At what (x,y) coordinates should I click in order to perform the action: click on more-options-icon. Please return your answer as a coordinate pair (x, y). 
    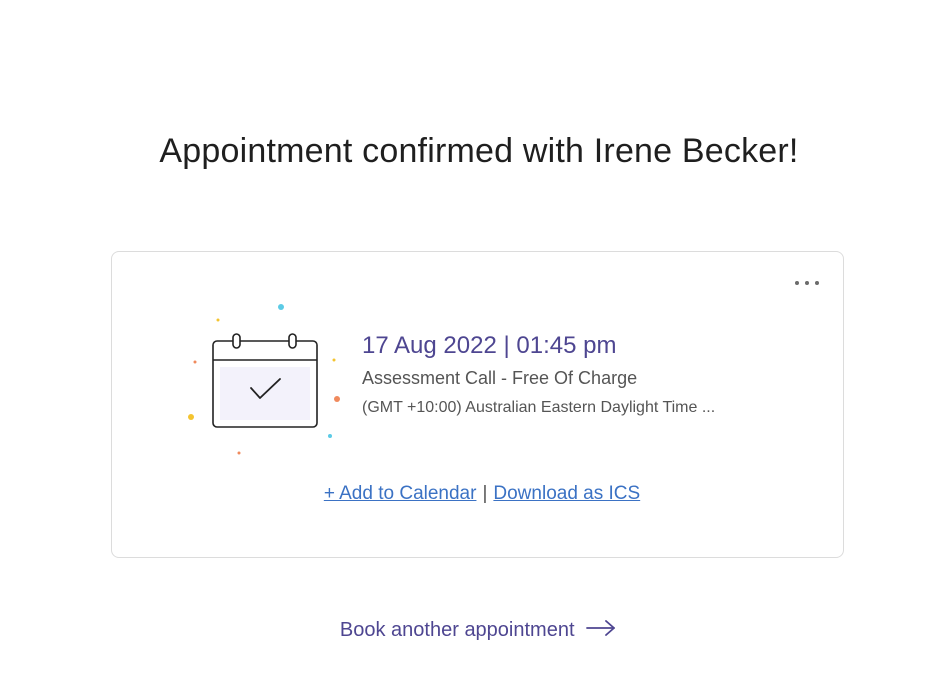
    Looking at the image, I should click on (807, 283).